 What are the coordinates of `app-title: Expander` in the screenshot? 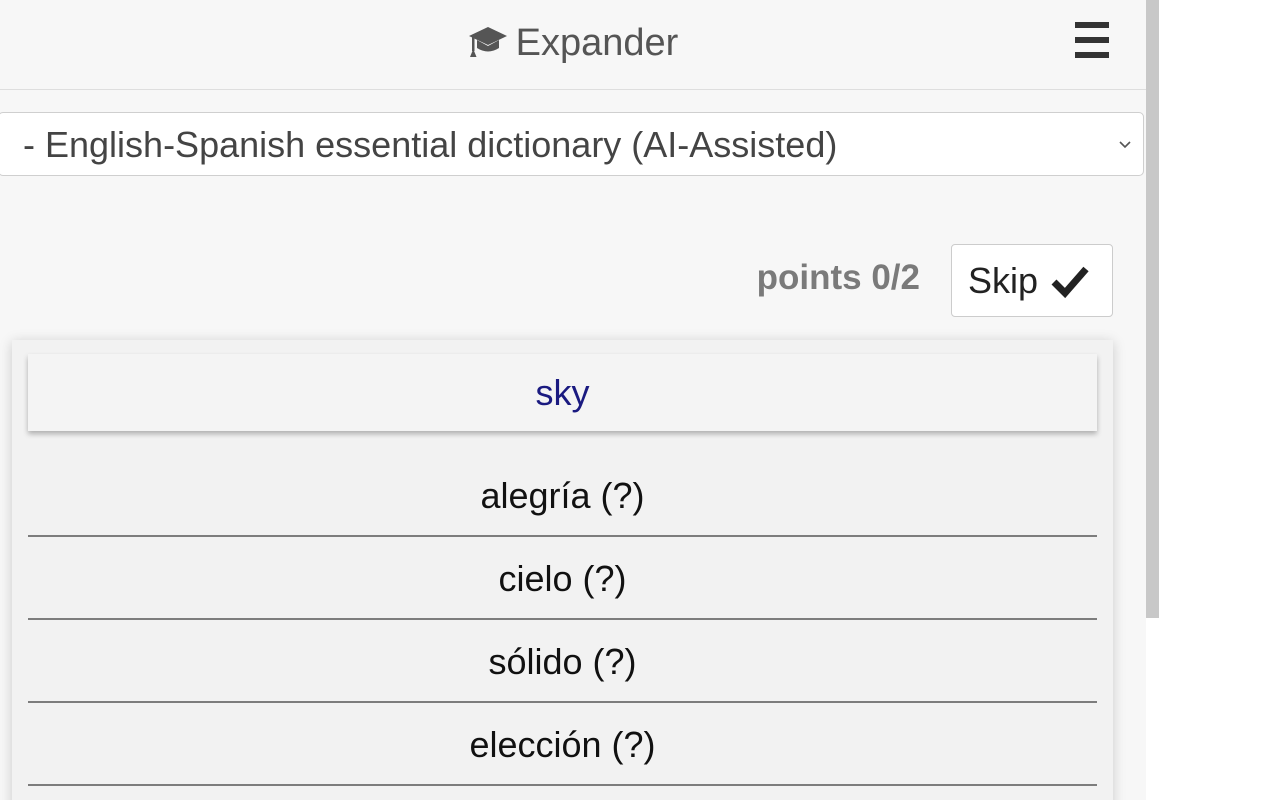 It's located at (597, 43).